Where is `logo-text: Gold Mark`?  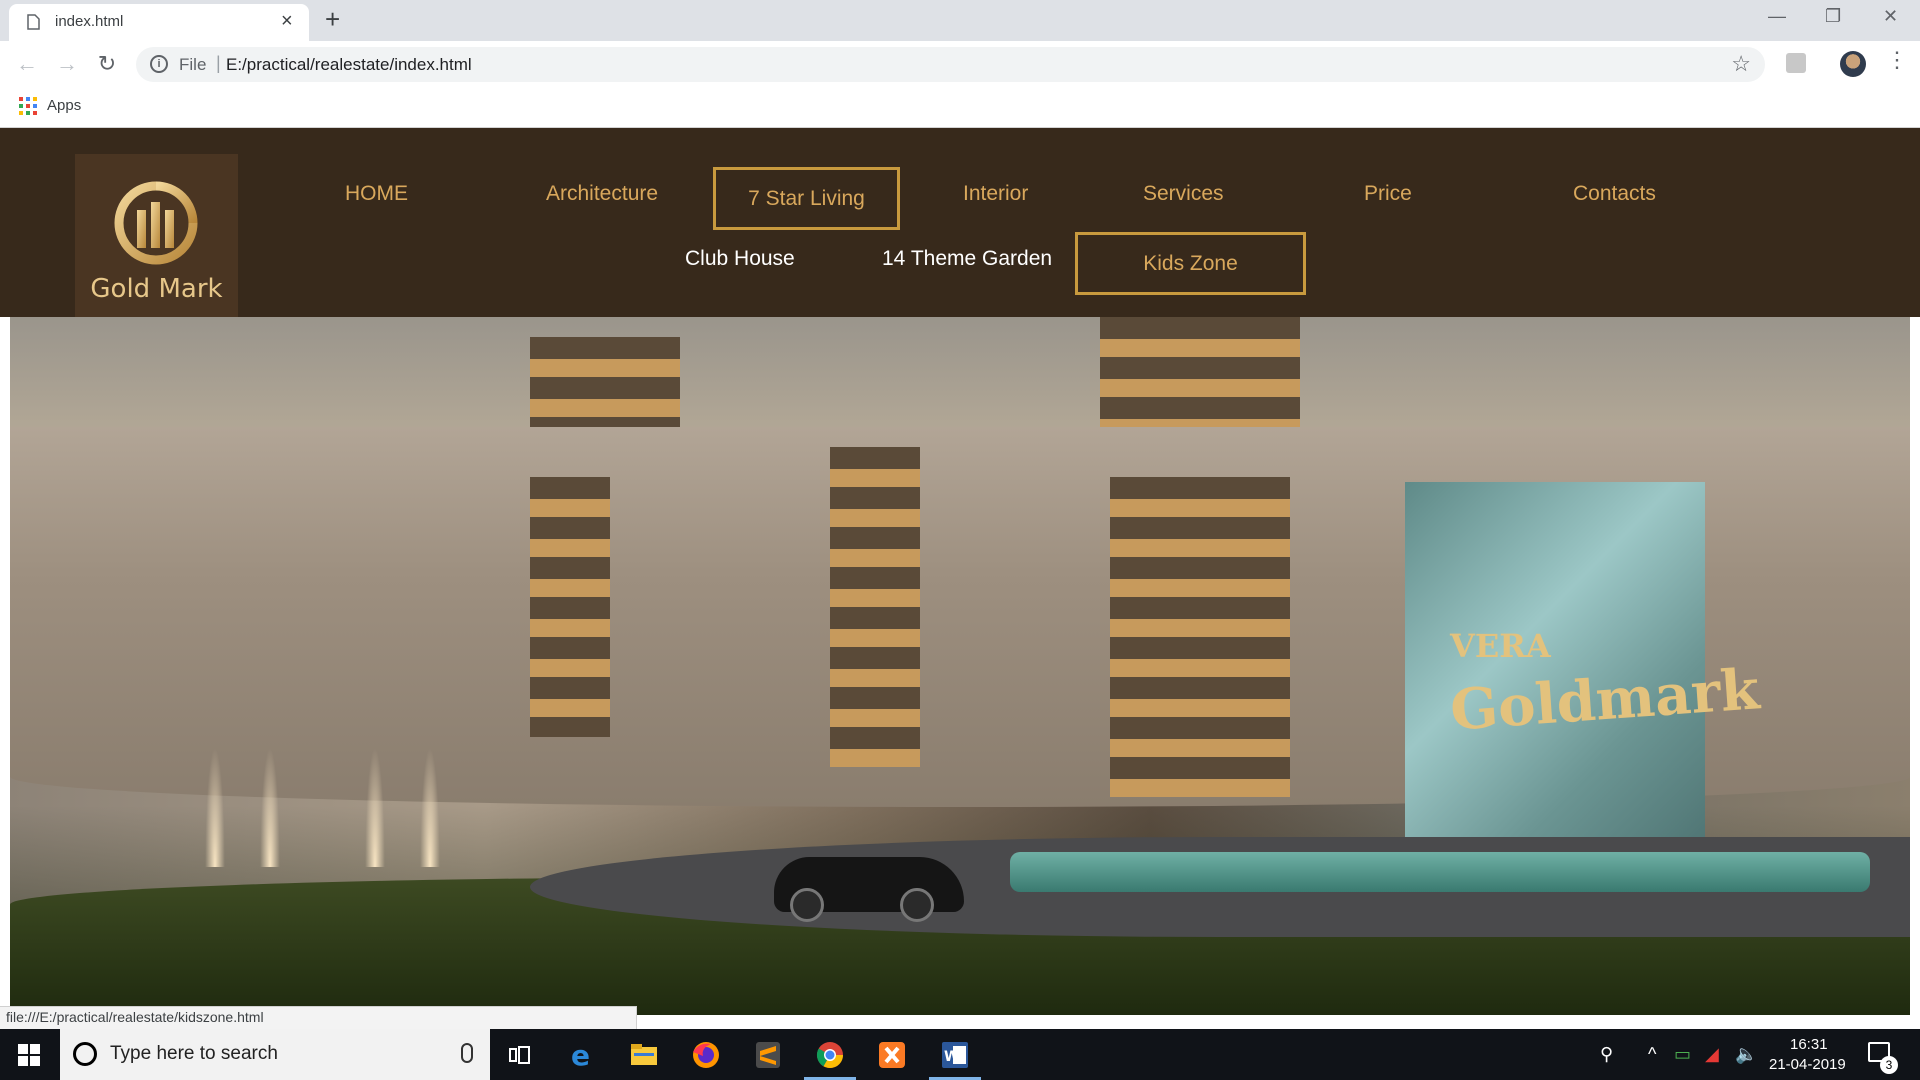 logo-text: Gold Mark is located at coordinates (156, 289).